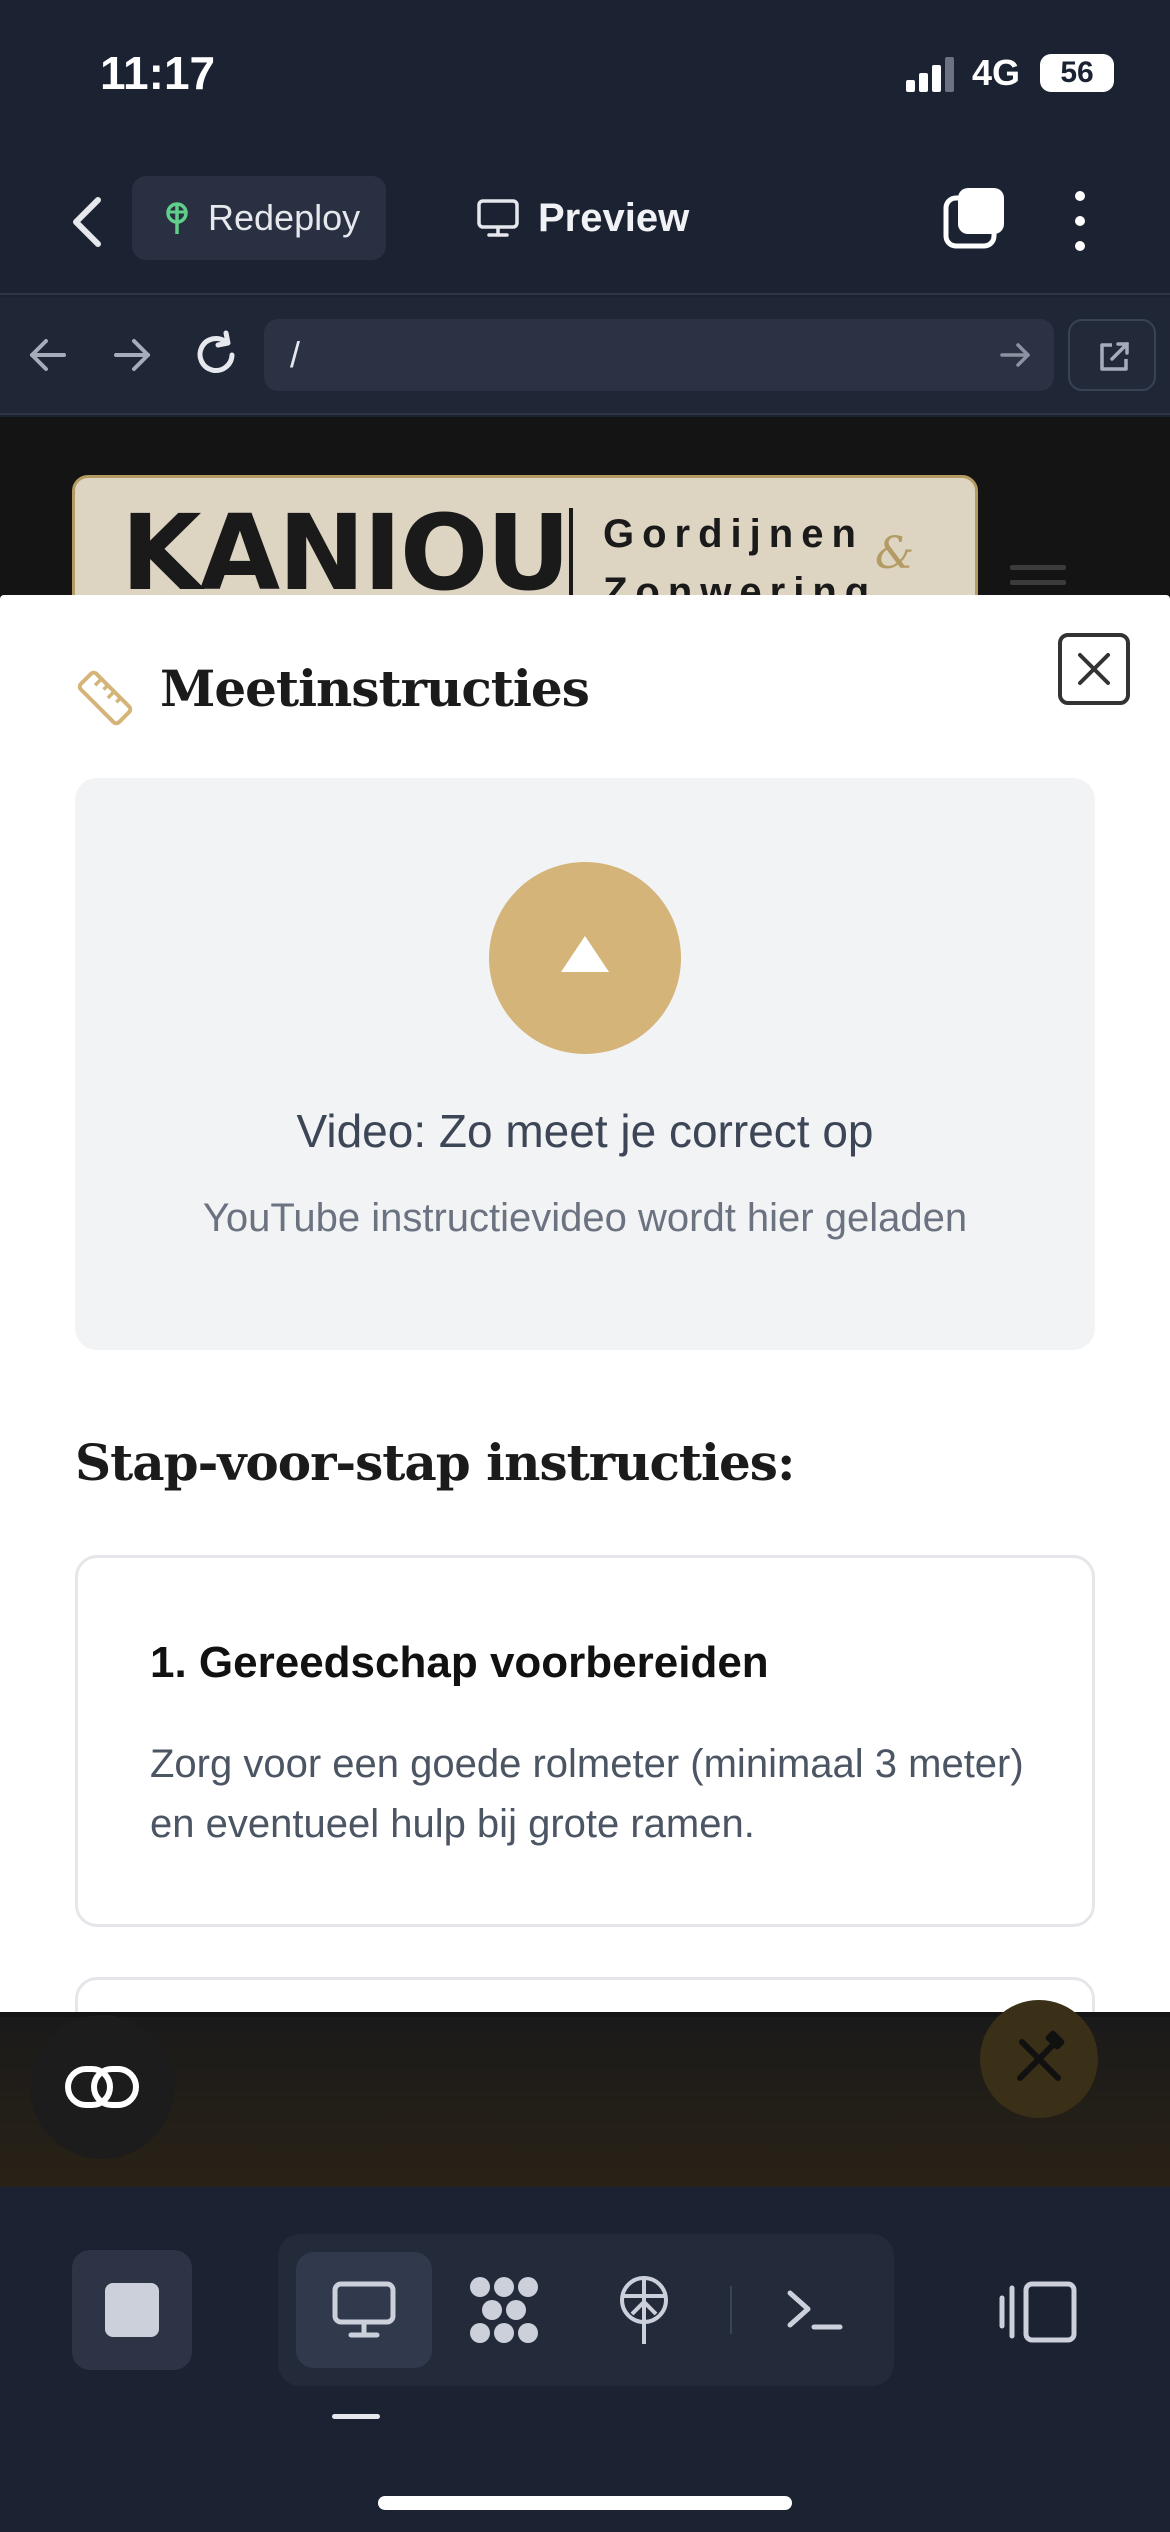  I want to click on close-button, so click(1094, 669).